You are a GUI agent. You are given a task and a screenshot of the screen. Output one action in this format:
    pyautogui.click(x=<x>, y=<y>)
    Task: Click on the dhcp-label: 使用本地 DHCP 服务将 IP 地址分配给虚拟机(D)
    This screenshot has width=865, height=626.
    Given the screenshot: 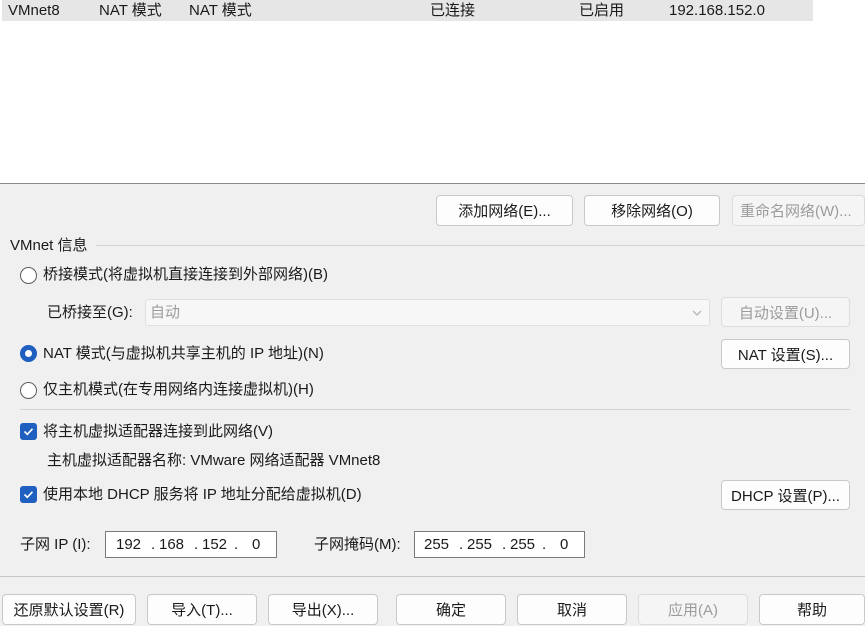 What is the action you would take?
    pyautogui.click(x=202, y=495)
    